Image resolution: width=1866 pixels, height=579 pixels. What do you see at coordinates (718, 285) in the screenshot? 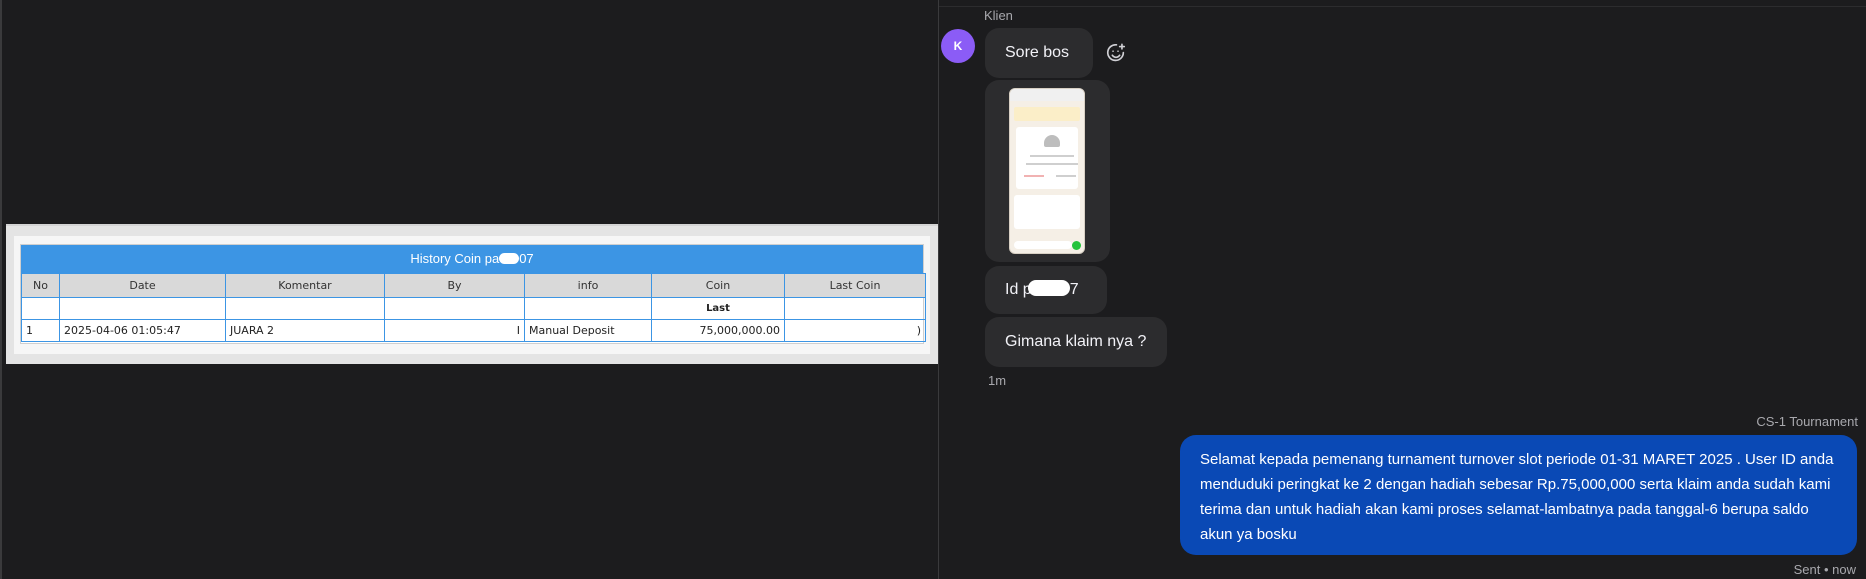
I see `col-header-coin: Coin` at bounding box center [718, 285].